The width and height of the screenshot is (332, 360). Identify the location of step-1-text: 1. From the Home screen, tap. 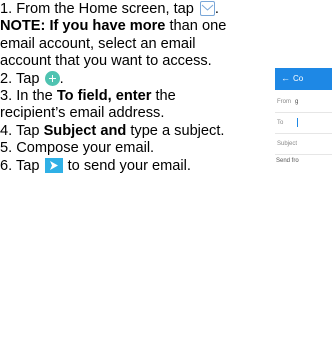
(97, 9).